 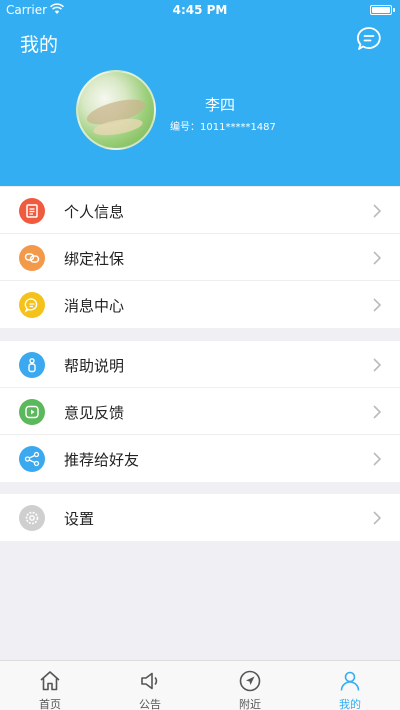 I want to click on gear-icon, so click(x=32, y=518).